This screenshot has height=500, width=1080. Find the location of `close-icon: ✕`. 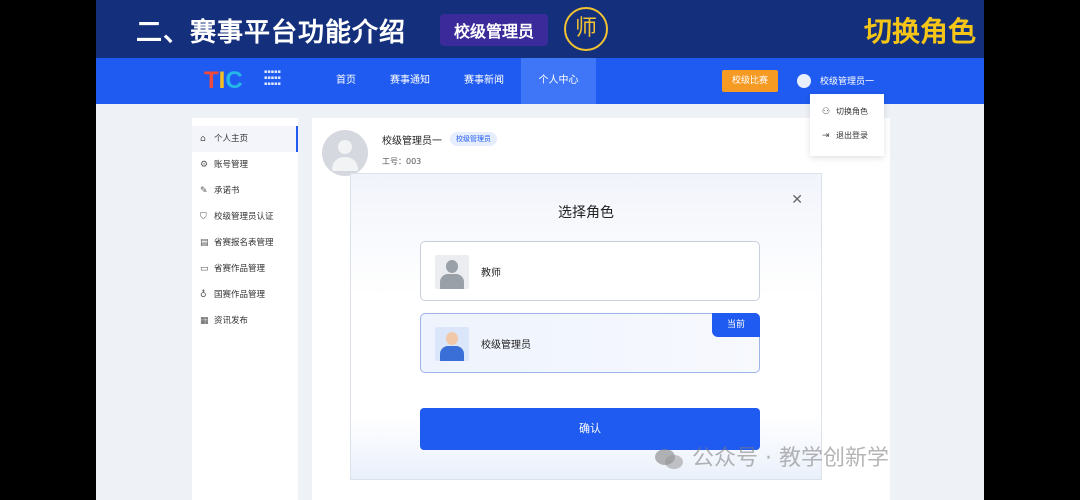

close-icon: ✕ is located at coordinates (797, 200).